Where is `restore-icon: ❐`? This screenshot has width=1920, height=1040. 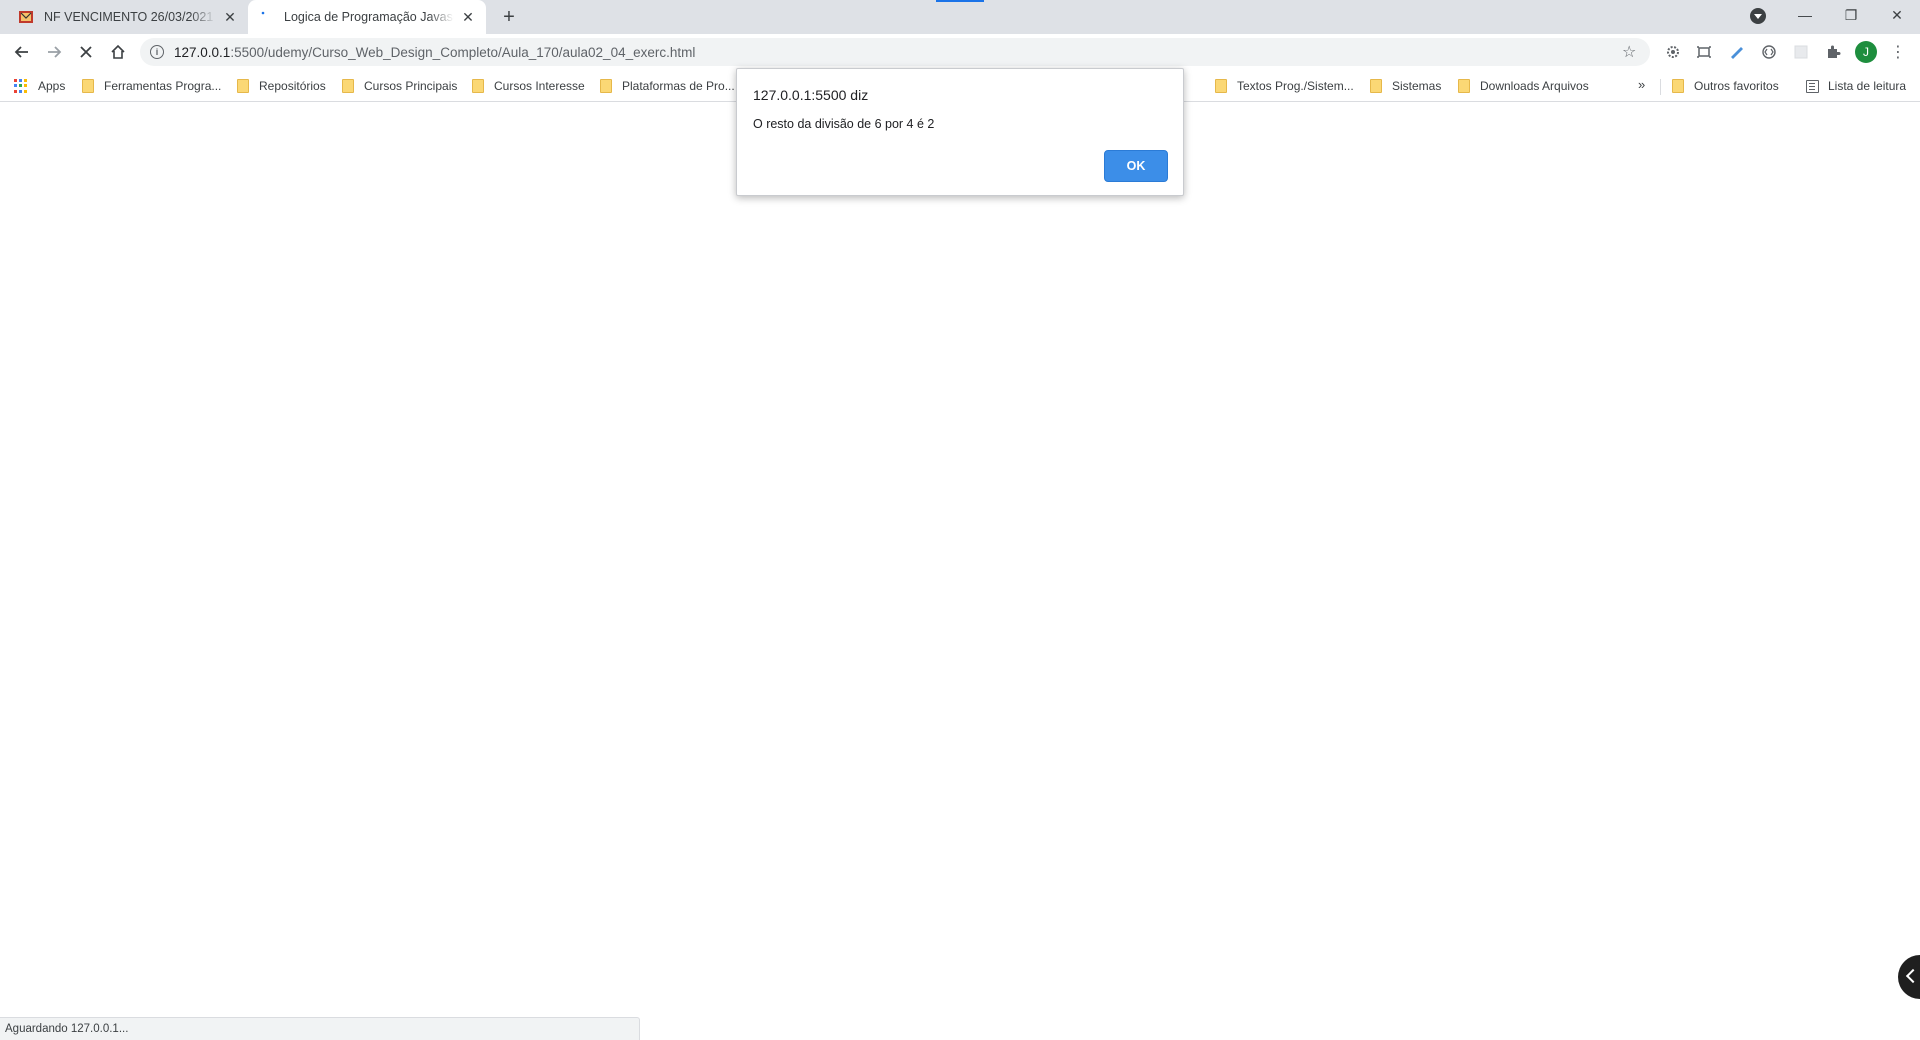 restore-icon: ❐ is located at coordinates (1851, 15).